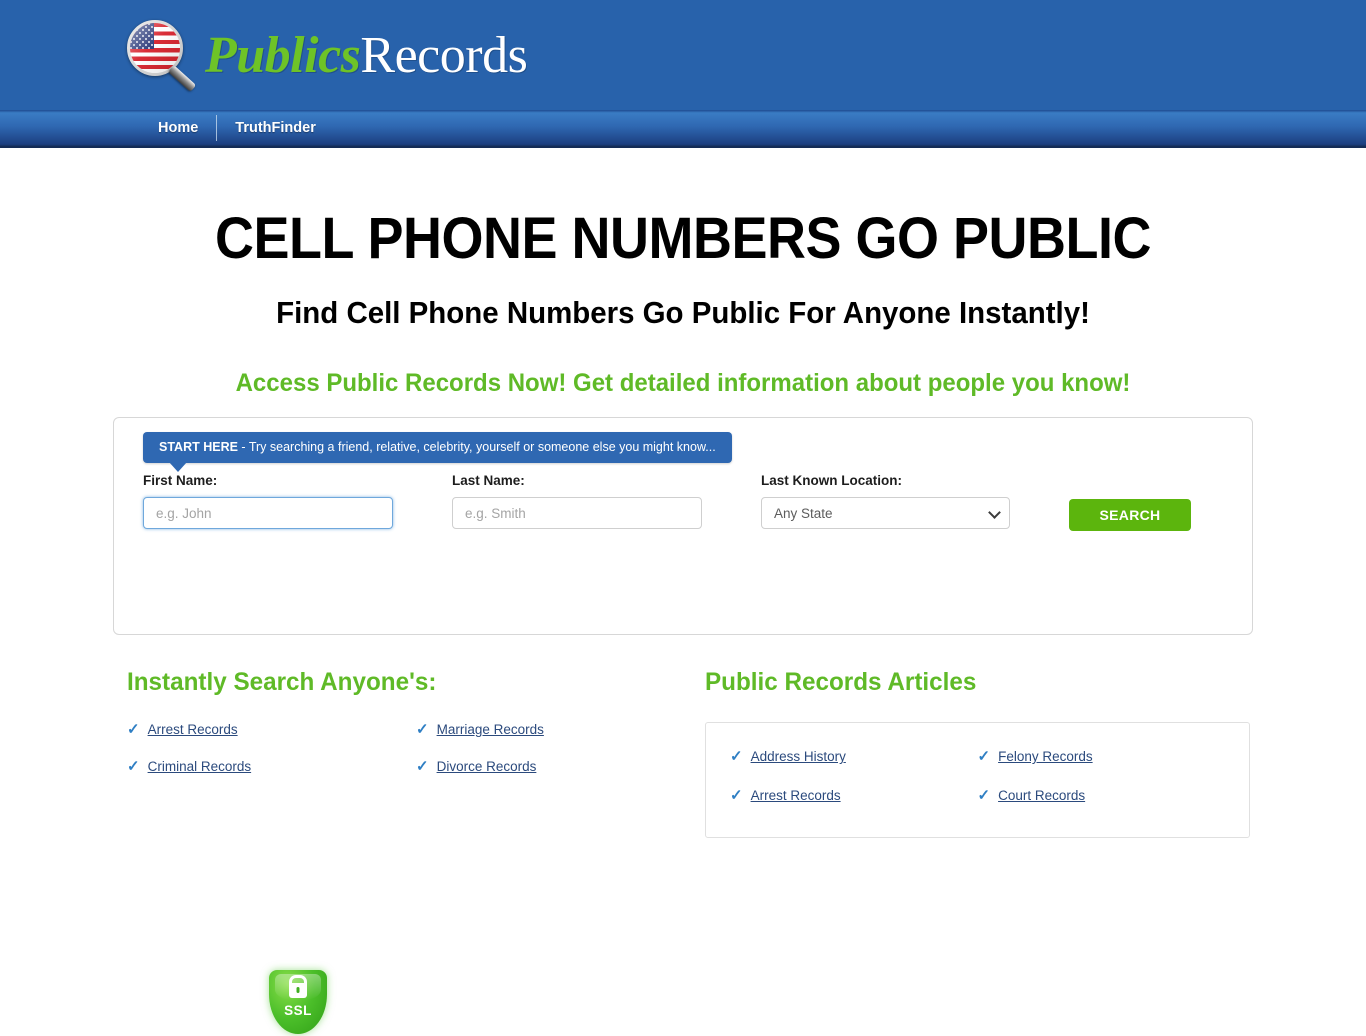  I want to click on main-navigation: Home TruthFinder, so click(683, 129).